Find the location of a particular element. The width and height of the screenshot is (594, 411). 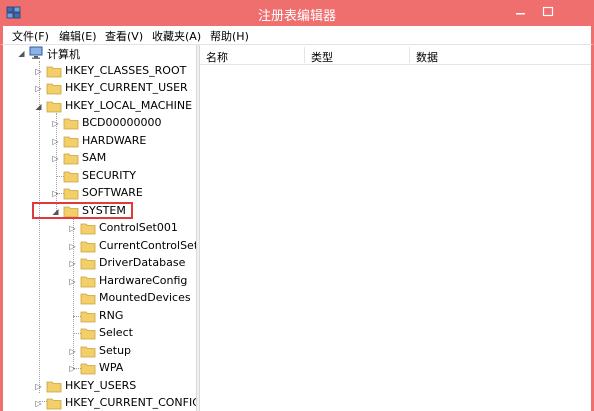

tree-node-sam: ▷ SAM is located at coordinates (123, 158).